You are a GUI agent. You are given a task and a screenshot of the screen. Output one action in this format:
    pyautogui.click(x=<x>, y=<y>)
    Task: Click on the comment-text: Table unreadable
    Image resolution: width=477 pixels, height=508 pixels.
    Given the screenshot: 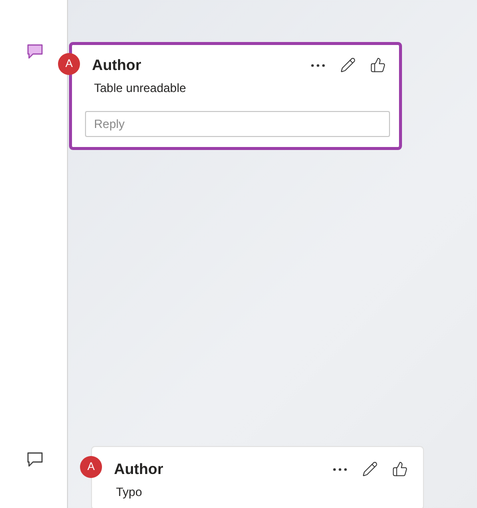 What is the action you would take?
    pyautogui.click(x=141, y=88)
    